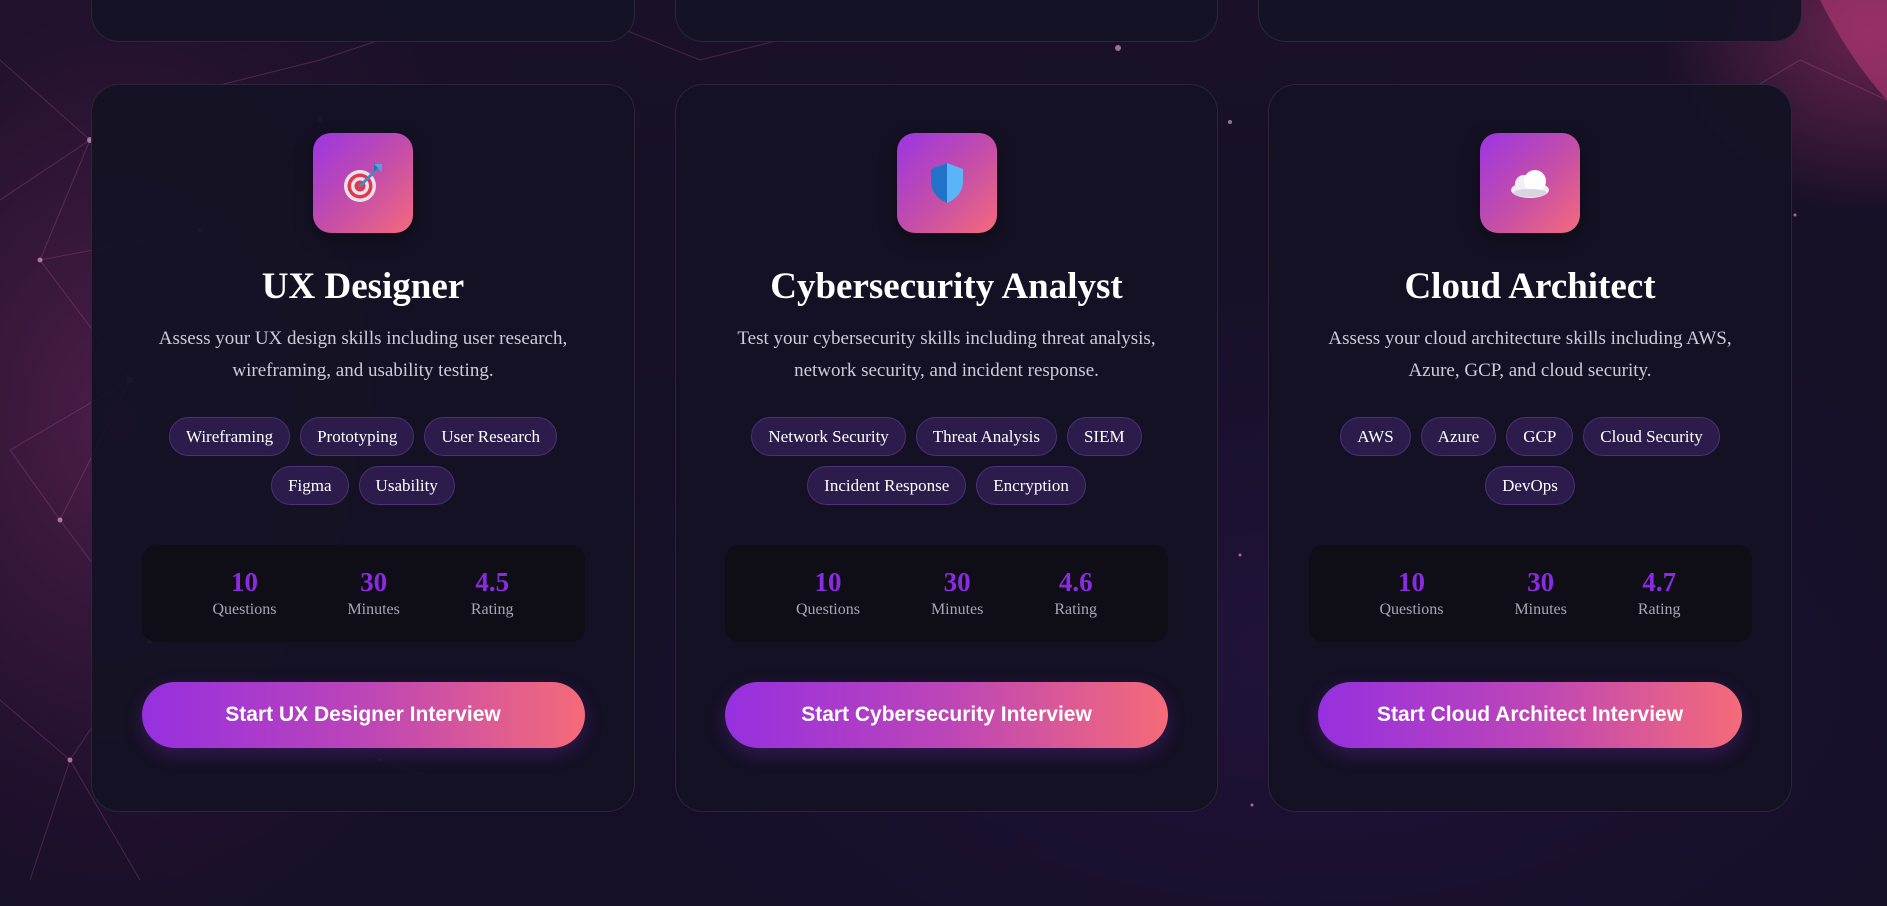  I want to click on skill-tag: Prototyping, so click(357, 436).